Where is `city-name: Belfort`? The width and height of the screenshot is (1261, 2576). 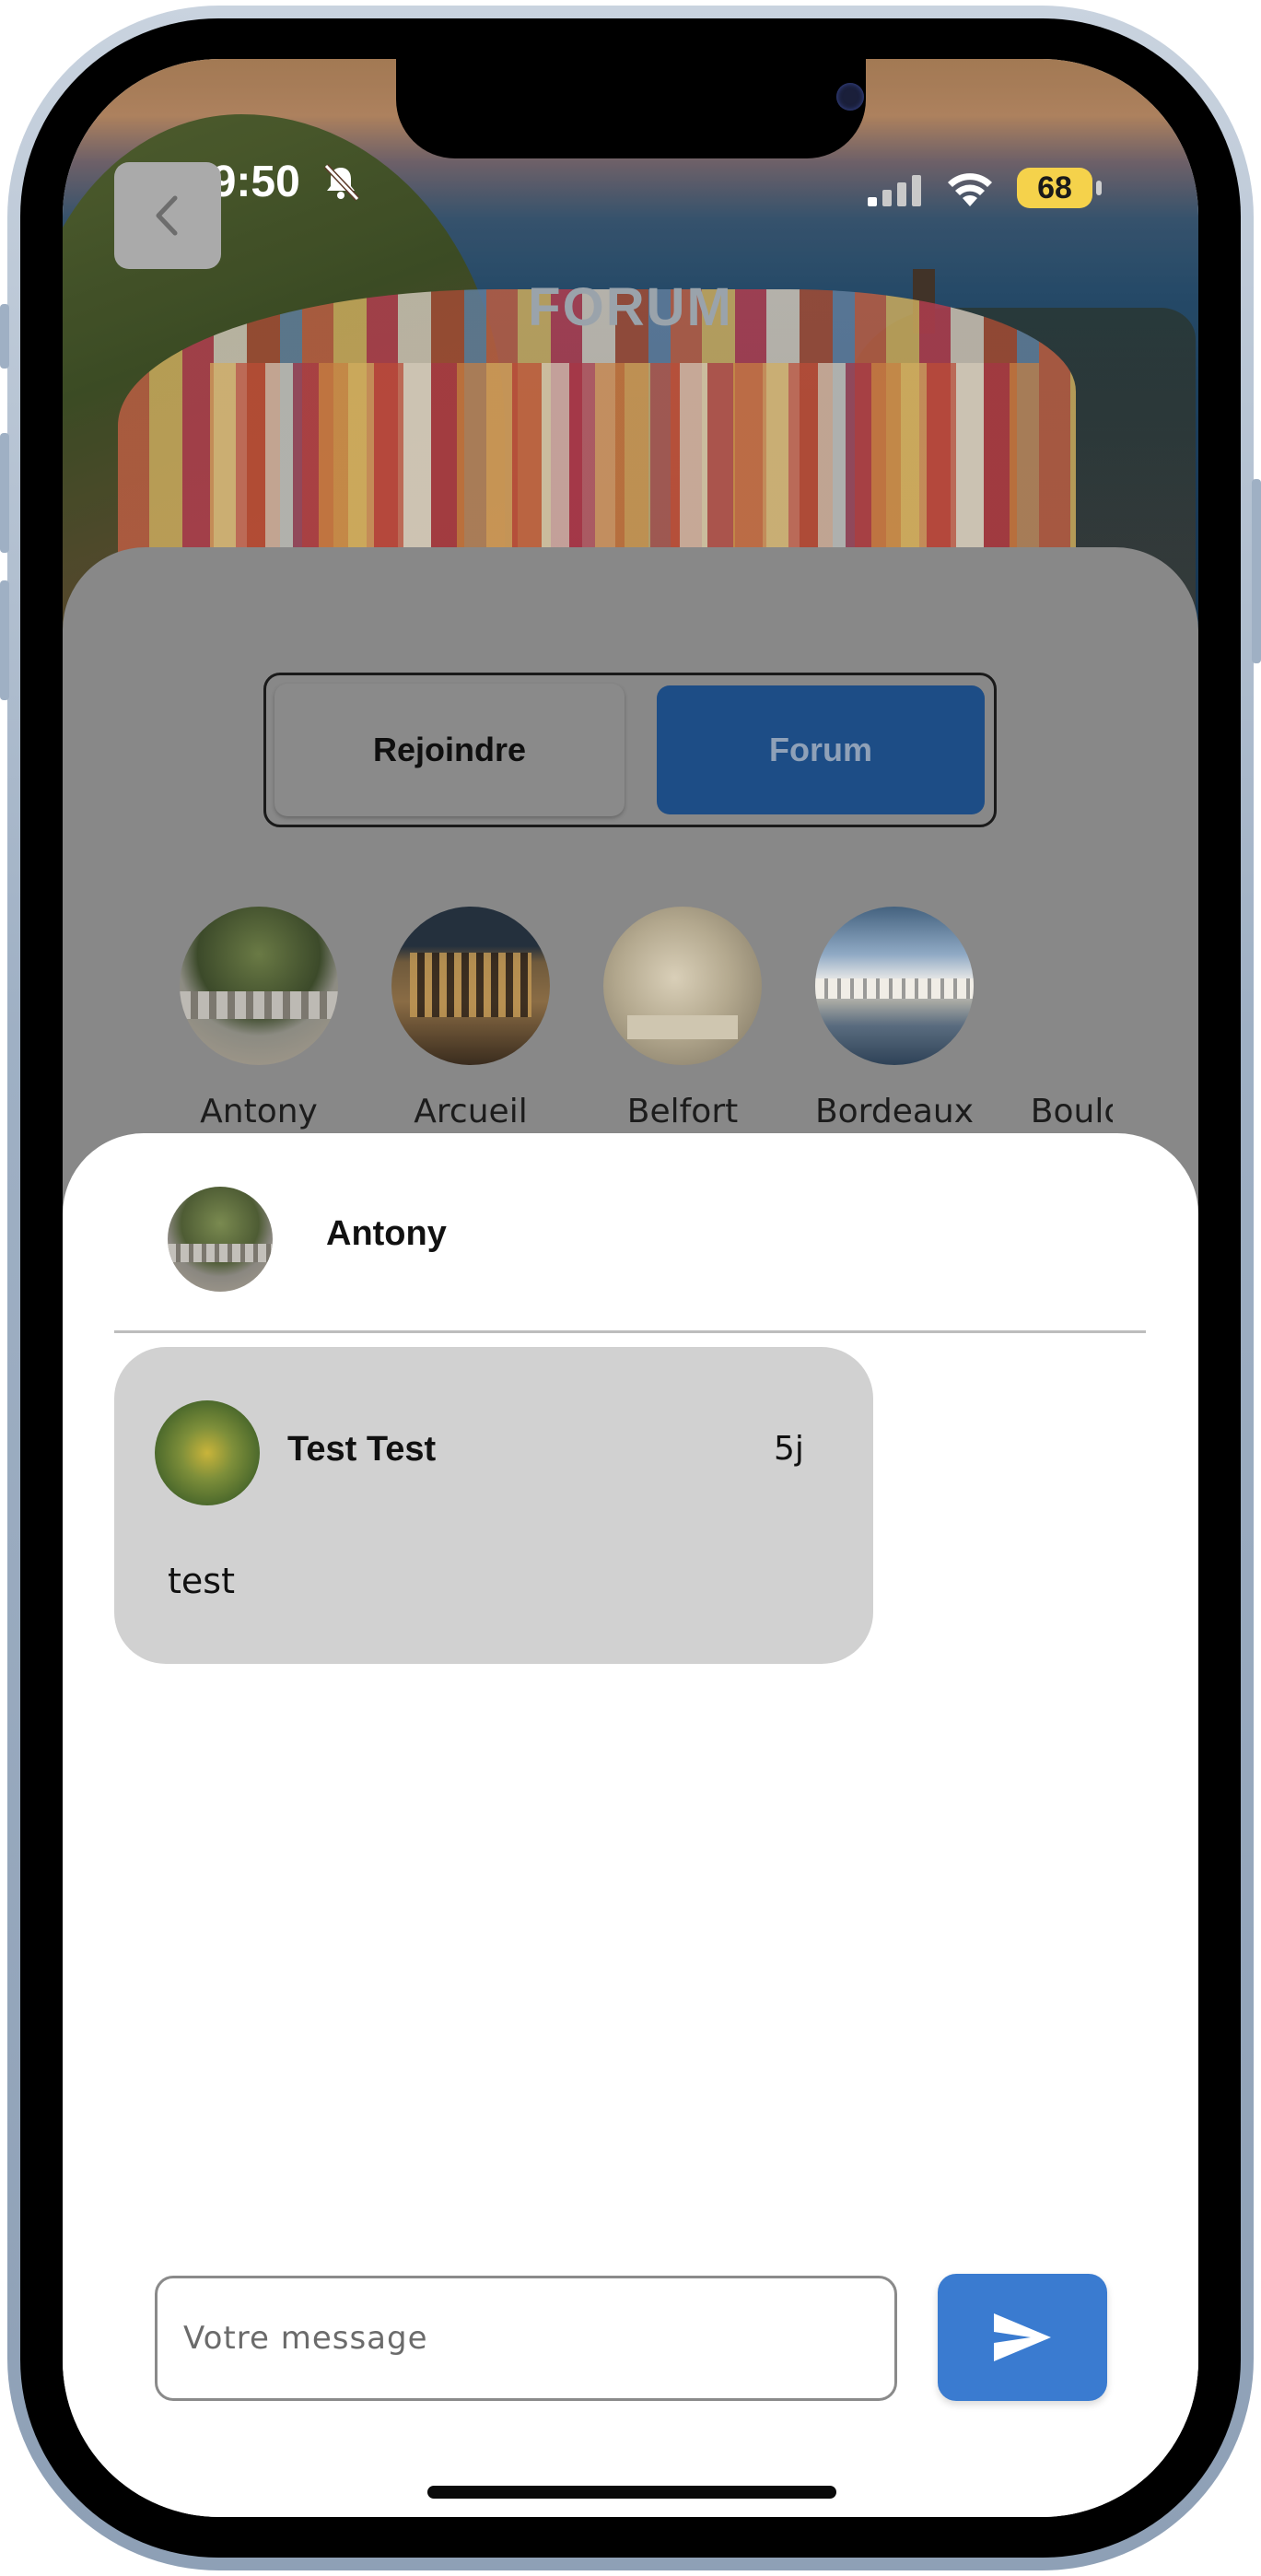 city-name: Belfort is located at coordinates (682, 1111).